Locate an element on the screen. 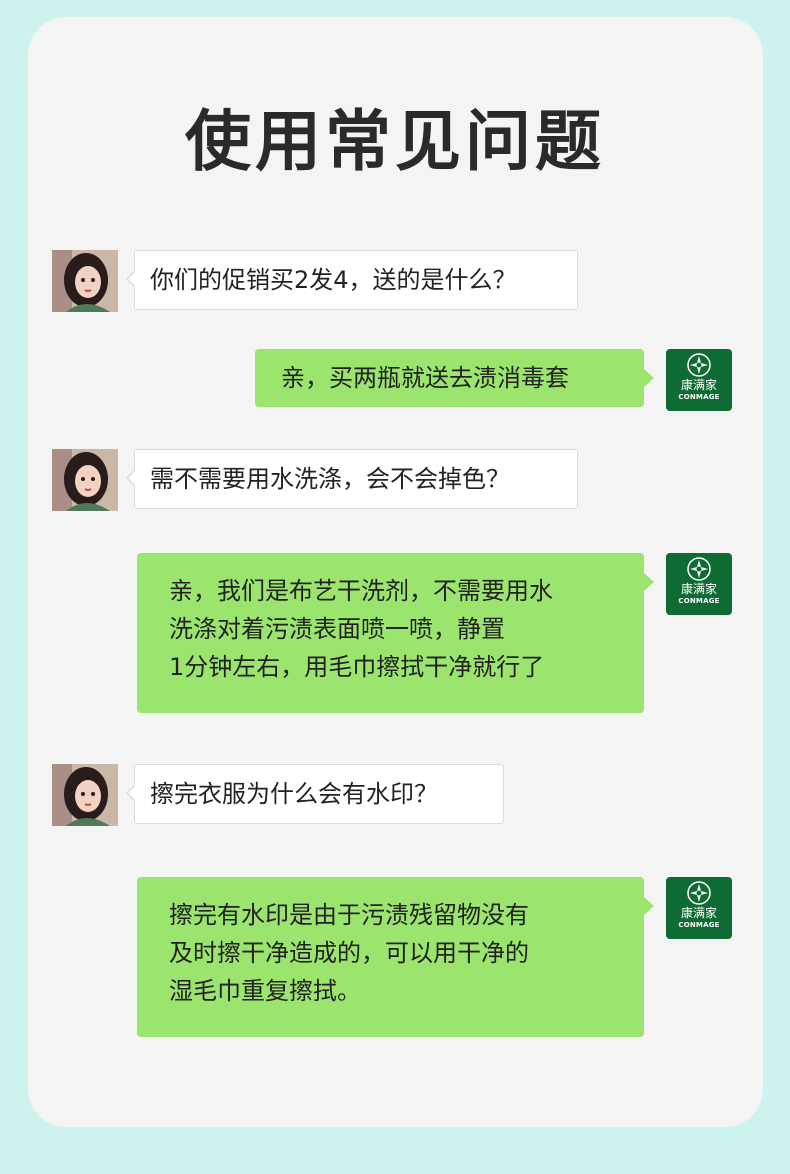 This screenshot has height=1174, width=790. message-text: 1分钟左右，用毛巾擦拭干净就行了 is located at coordinates (357, 667).